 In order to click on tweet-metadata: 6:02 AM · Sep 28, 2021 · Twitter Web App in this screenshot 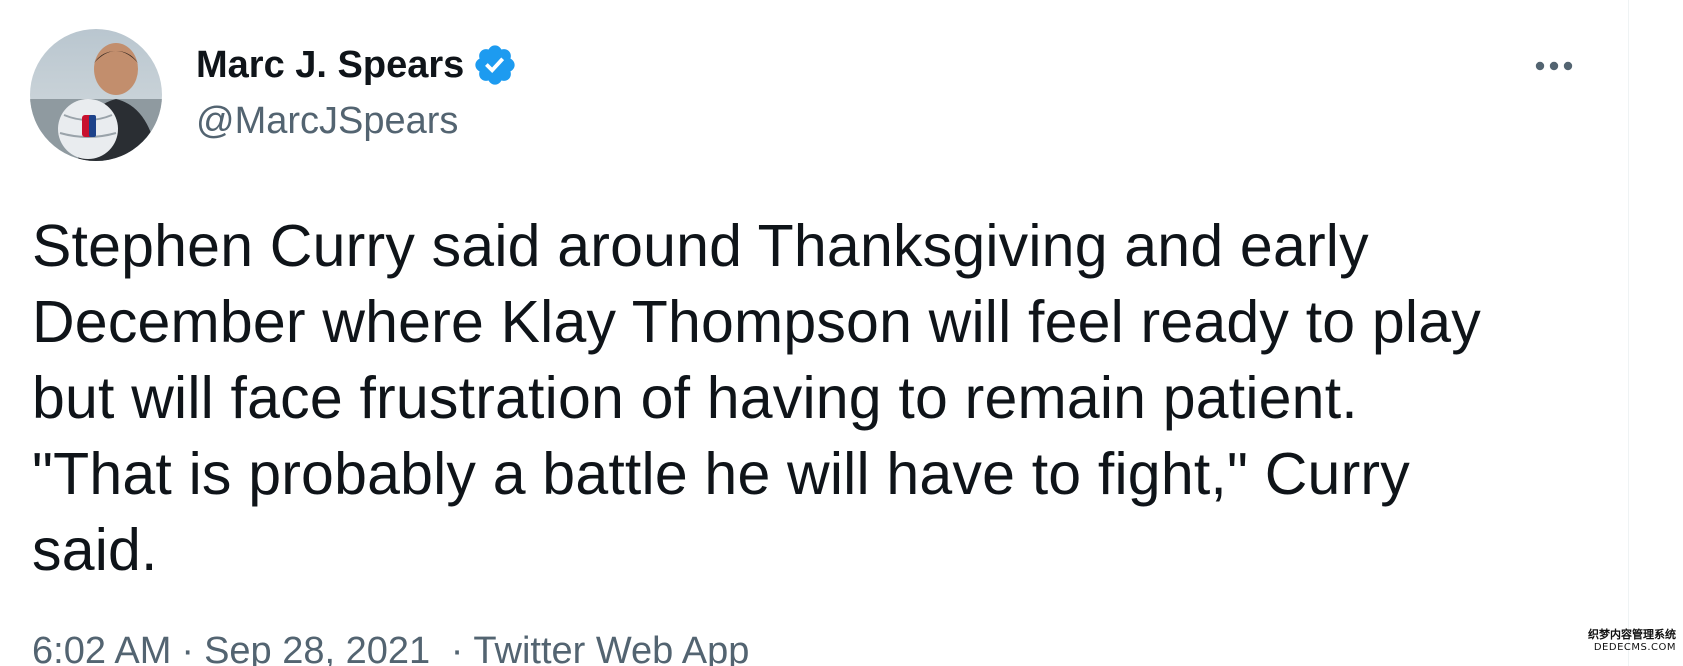, I will do `click(390, 647)`.